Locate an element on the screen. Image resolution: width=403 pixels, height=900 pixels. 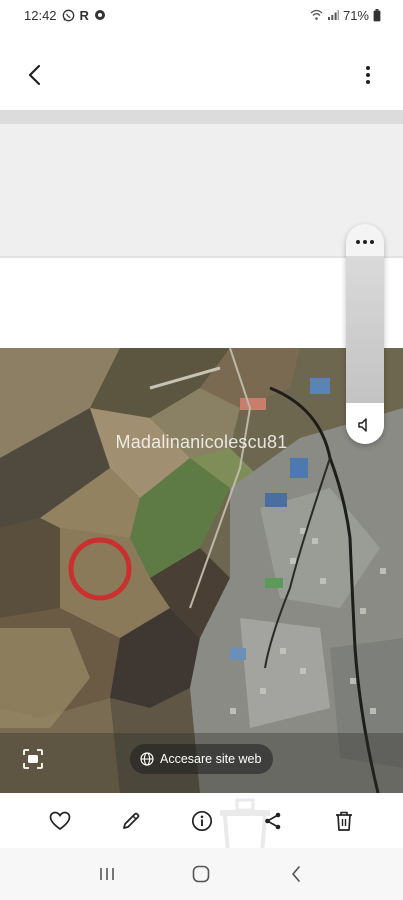
info-icon is located at coordinates (201, 820).